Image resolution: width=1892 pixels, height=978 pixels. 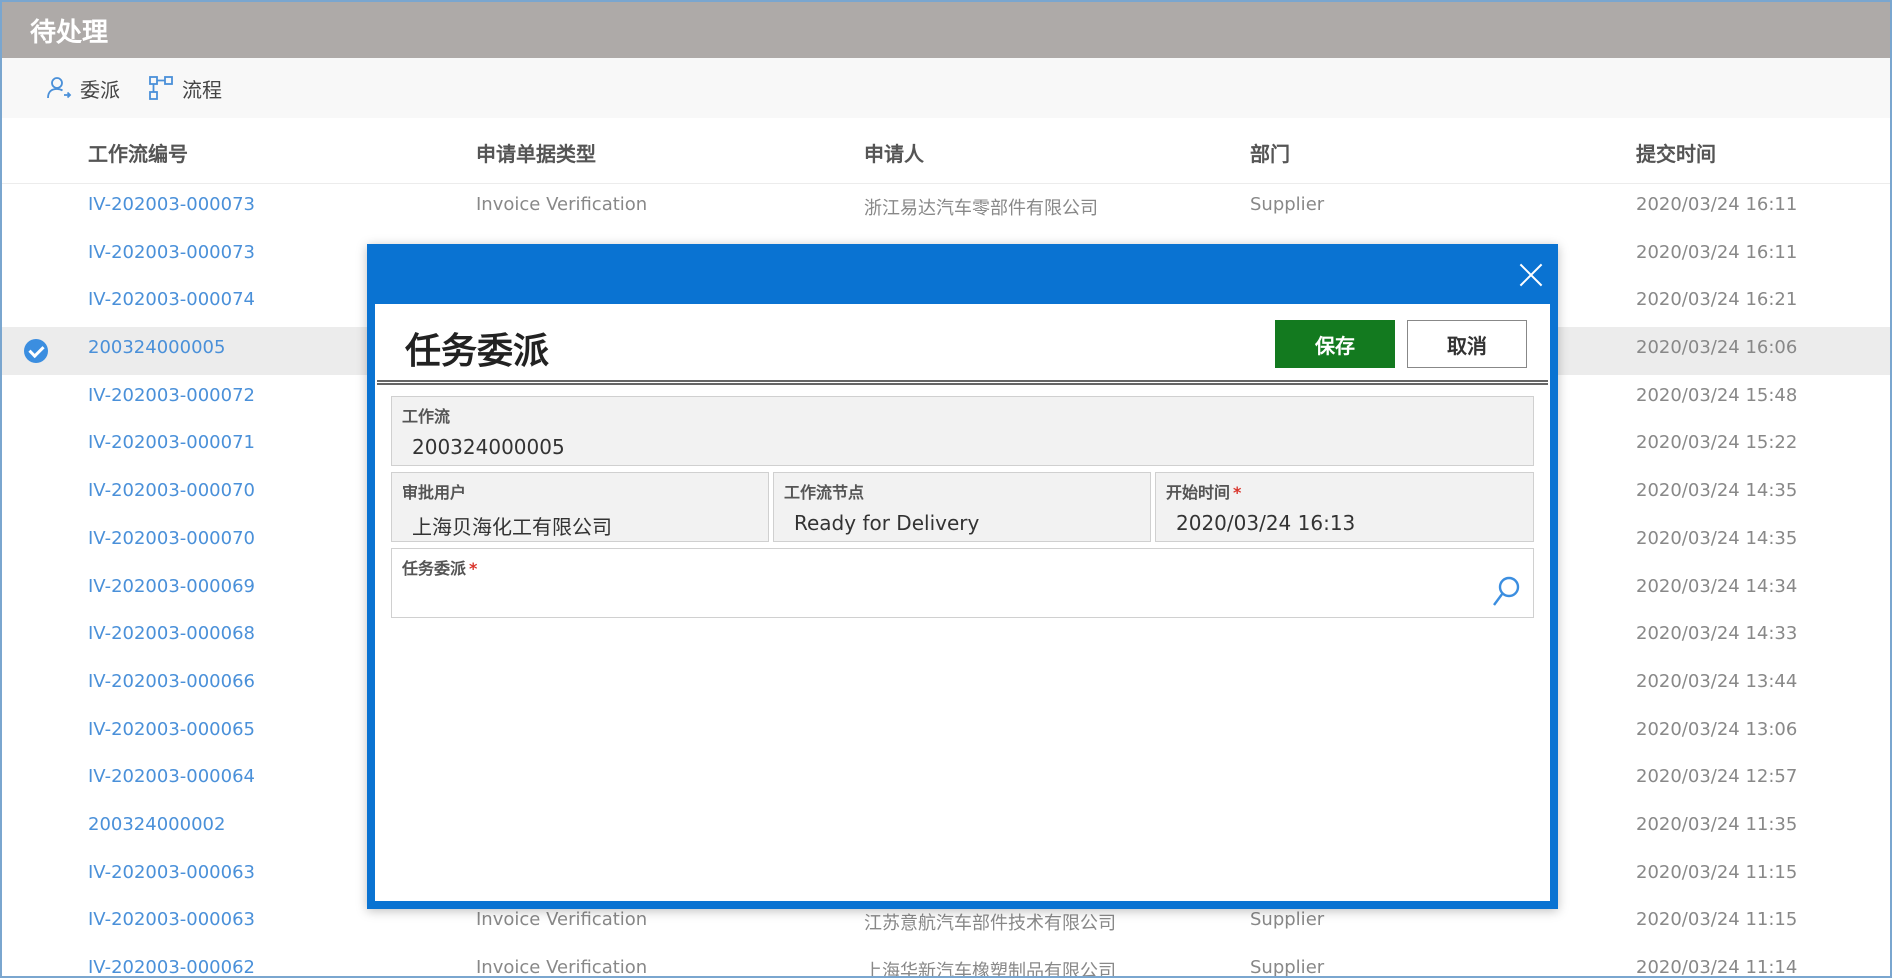 What do you see at coordinates (887, 523) in the screenshot?
I see `workflow-node-value: Ready for Delivery` at bounding box center [887, 523].